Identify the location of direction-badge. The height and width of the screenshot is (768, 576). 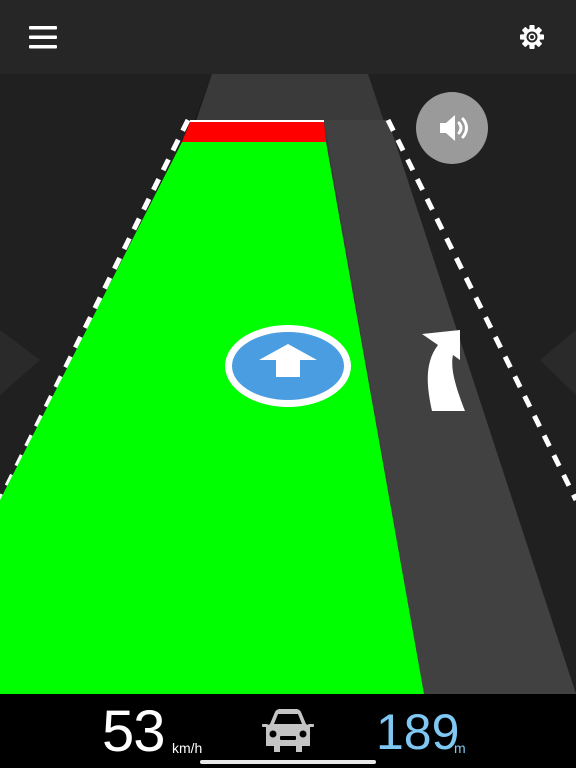
(288, 366).